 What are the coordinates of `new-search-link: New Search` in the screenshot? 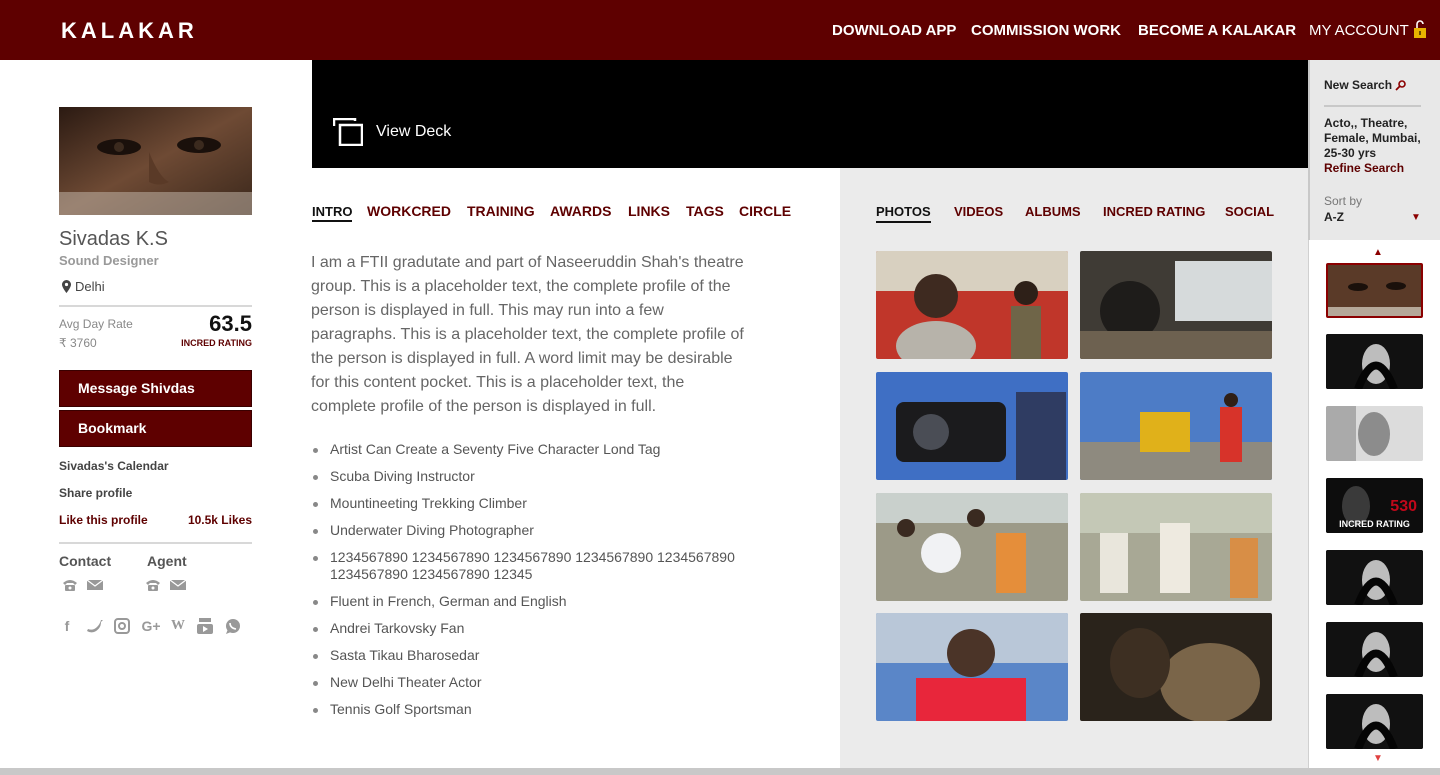 It's located at (1365, 85).